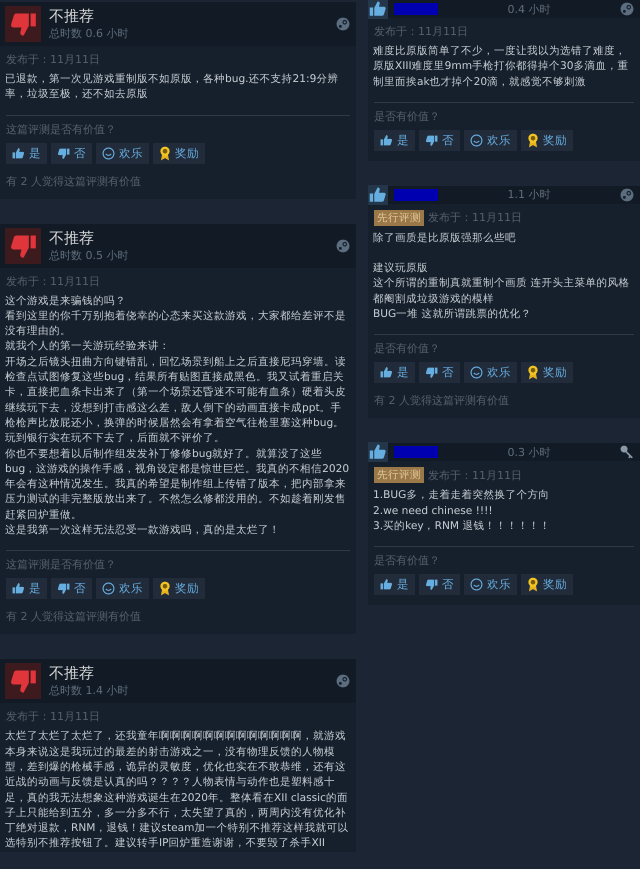  I want to click on review-text: 你也不要想着以后制作组发发补丁修修bug就好了。就算没了这些bug，这游戏的操作手感，视角设定都是惊世巨烂。我真的不相信2020年会有这种情况发生。我真的希望是制作组上传错了版本，把内部拿来压力测试的非完整版放出来了。不然怎么修都没用的。不如趁着刚发售赶紧回炉重做。, so click(177, 484).